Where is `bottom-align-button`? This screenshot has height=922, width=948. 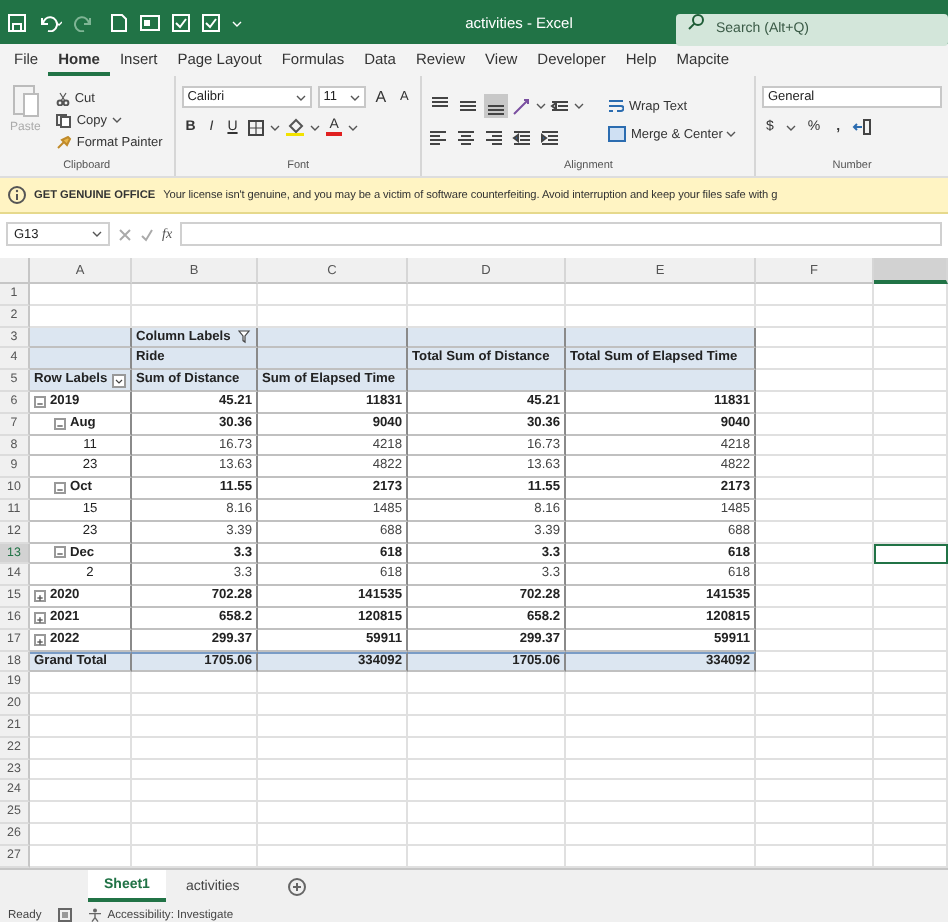
bottom-align-button is located at coordinates (496, 105).